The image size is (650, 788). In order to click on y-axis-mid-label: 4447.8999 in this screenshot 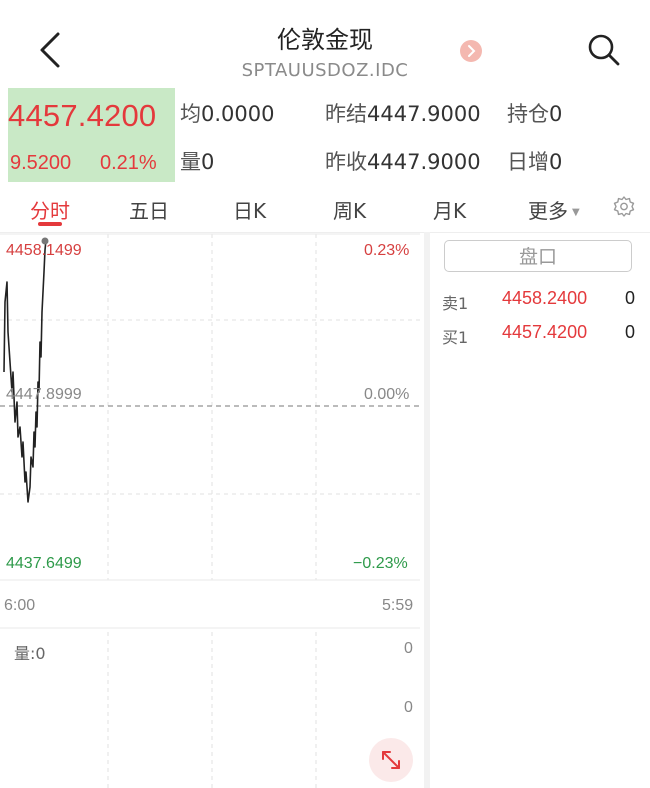, I will do `click(44, 394)`.